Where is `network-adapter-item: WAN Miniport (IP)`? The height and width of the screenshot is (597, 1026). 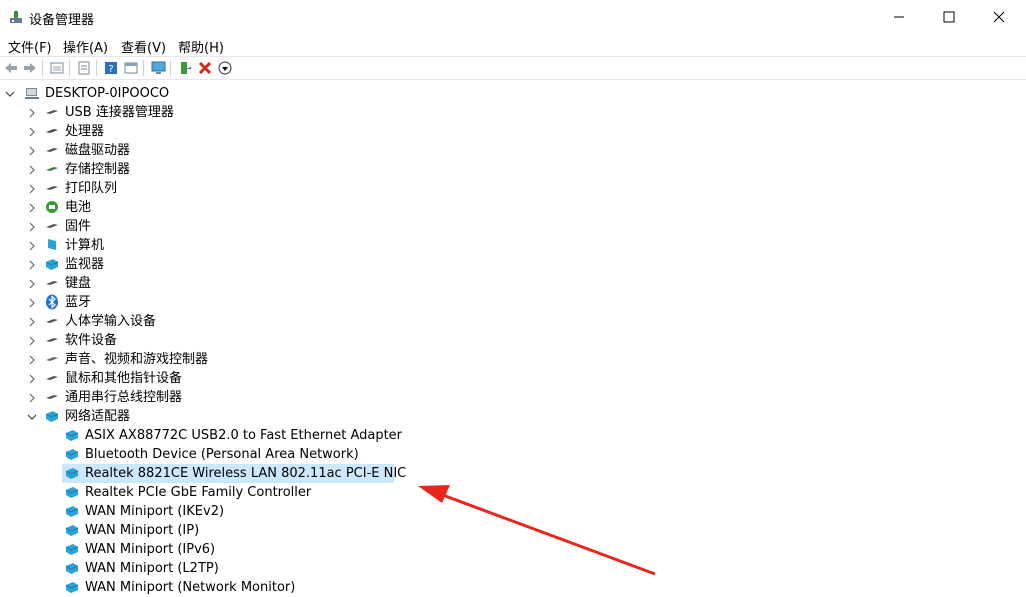
network-adapter-item: WAN Miniport (IP) is located at coordinates (232, 530).